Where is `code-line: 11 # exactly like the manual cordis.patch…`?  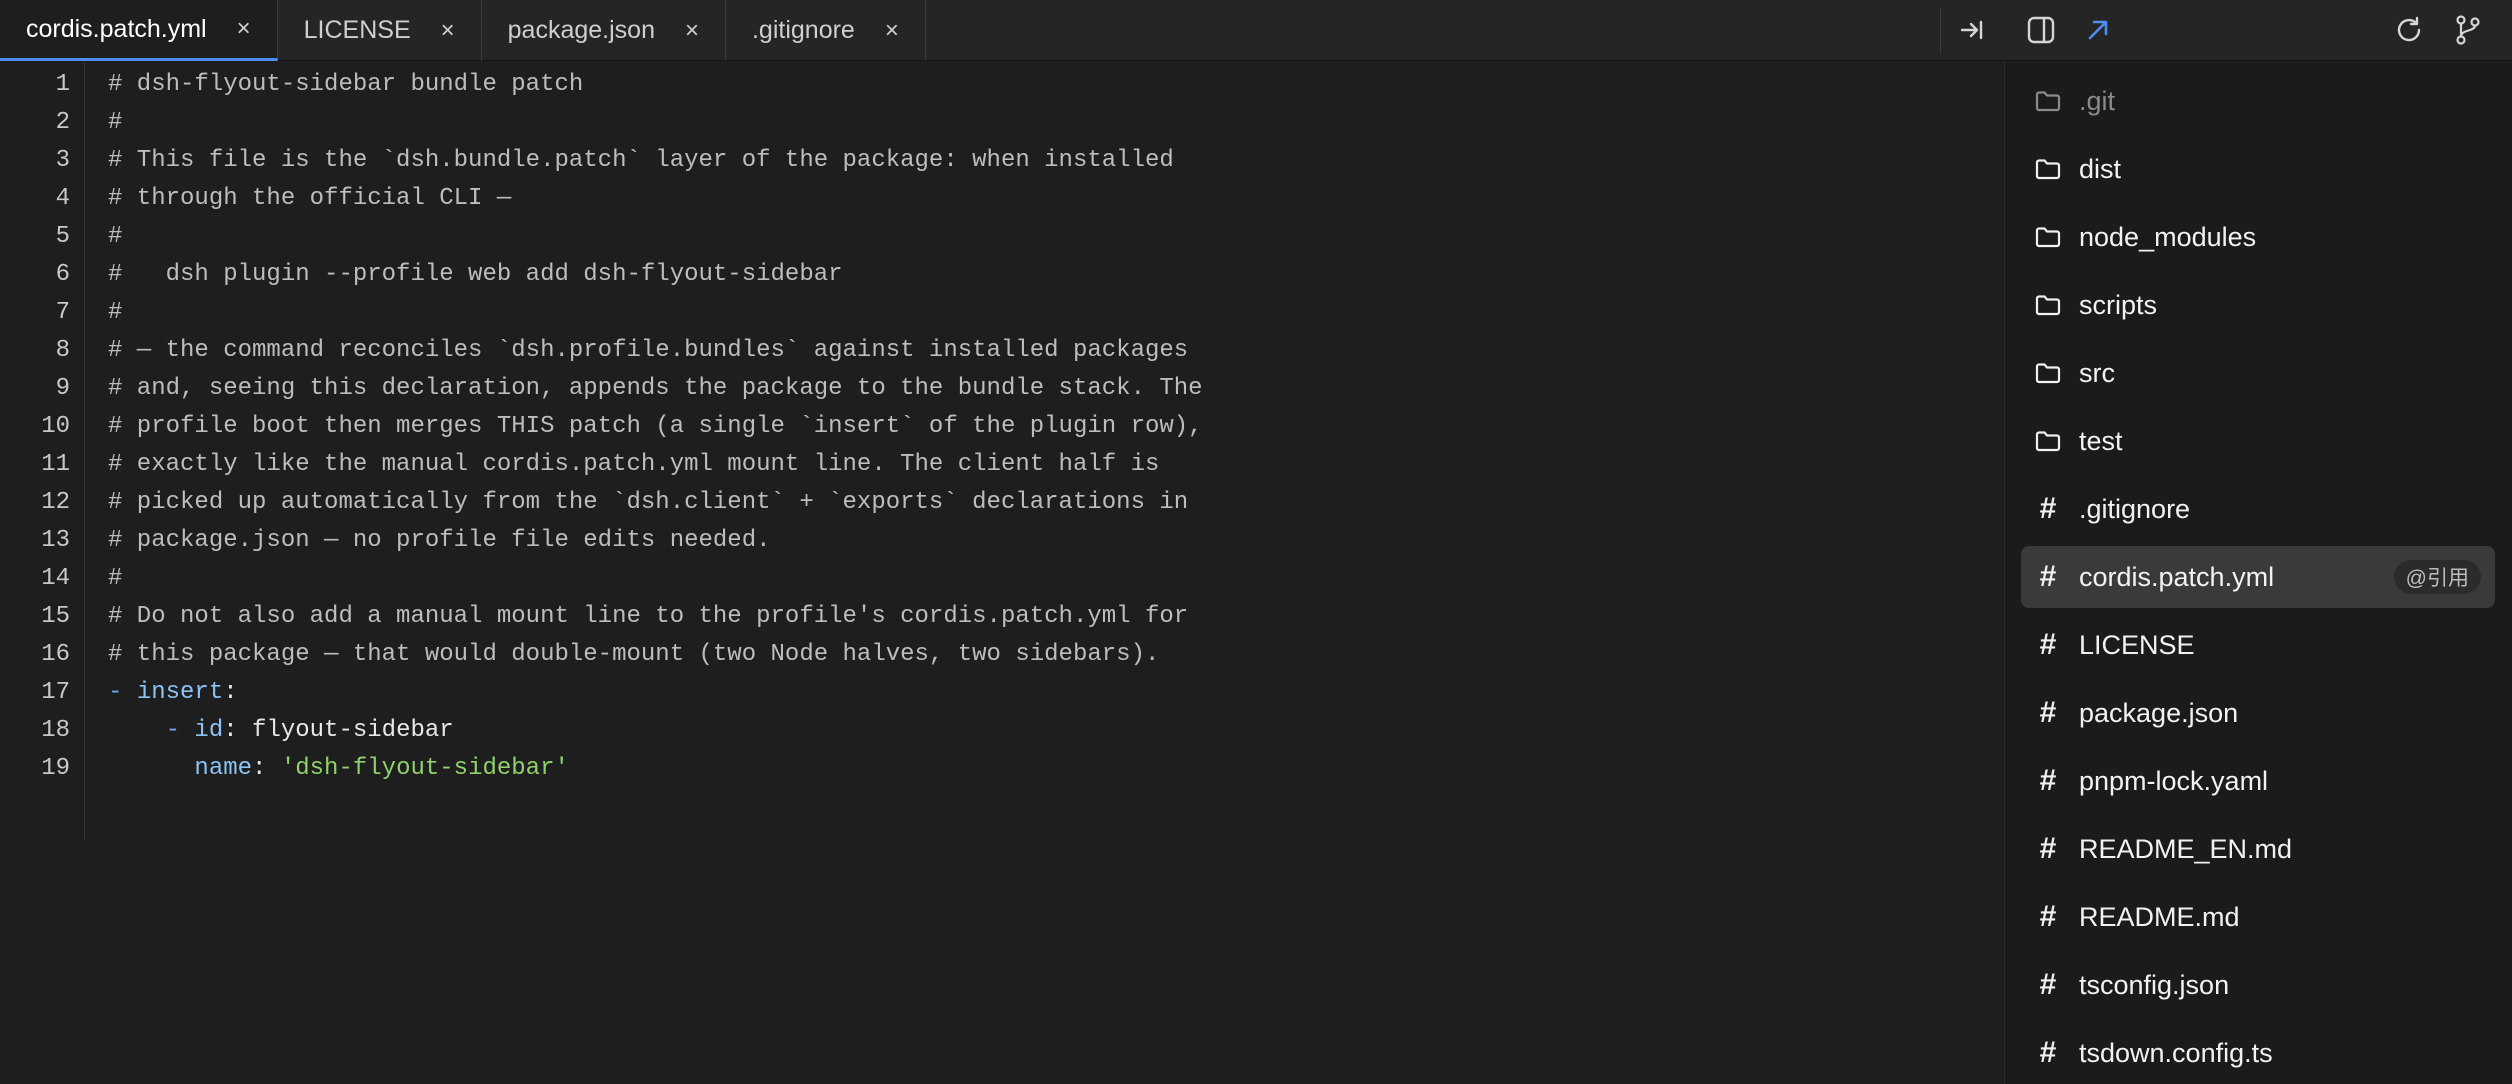
code-line: 11 # exactly like the manual cordis.patch… is located at coordinates (1002, 464).